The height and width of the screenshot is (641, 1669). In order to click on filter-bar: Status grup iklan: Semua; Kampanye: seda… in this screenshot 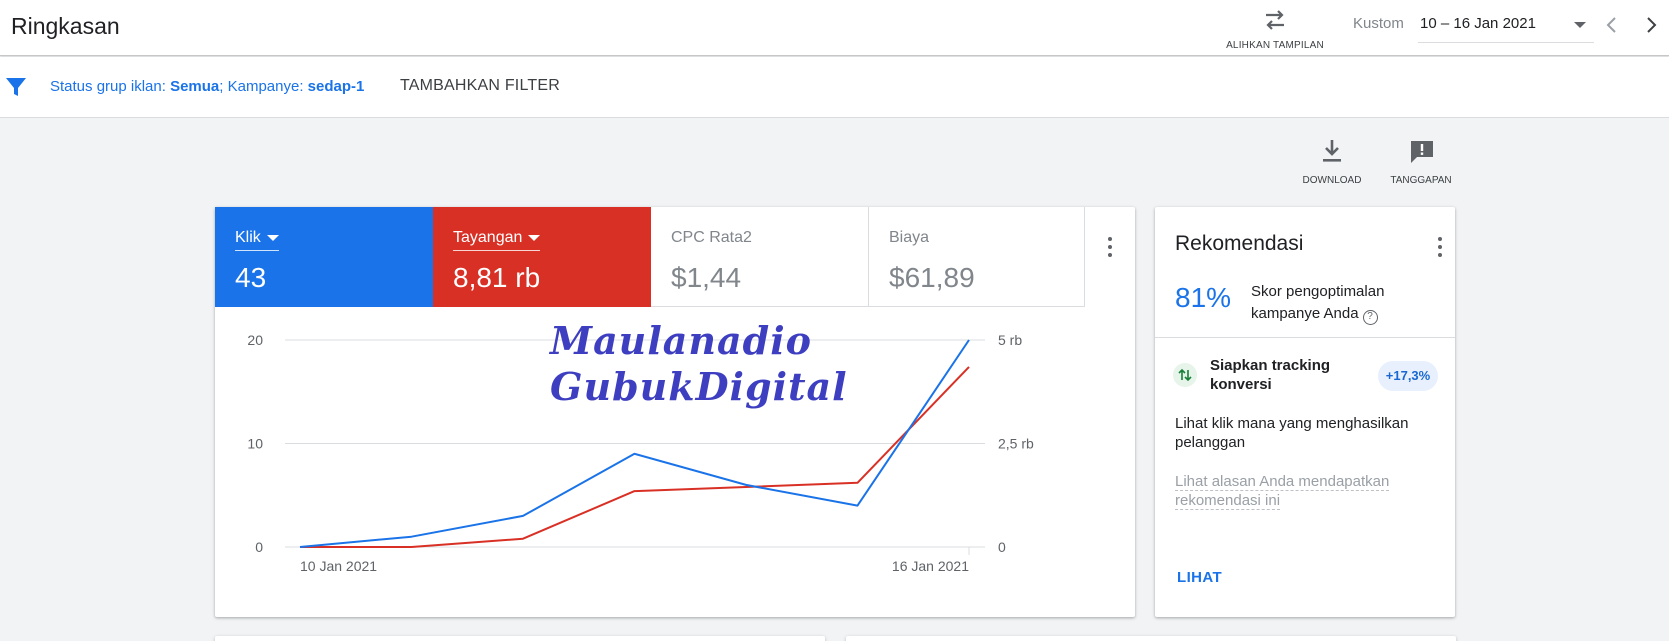, I will do `click(834, 87)`.